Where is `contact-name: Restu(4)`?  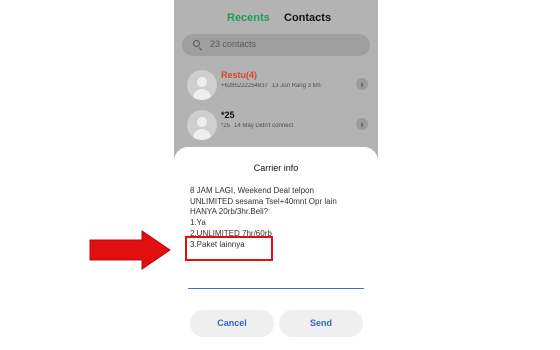 contact-name: Restu(4) is located at coordinates (239, 75).